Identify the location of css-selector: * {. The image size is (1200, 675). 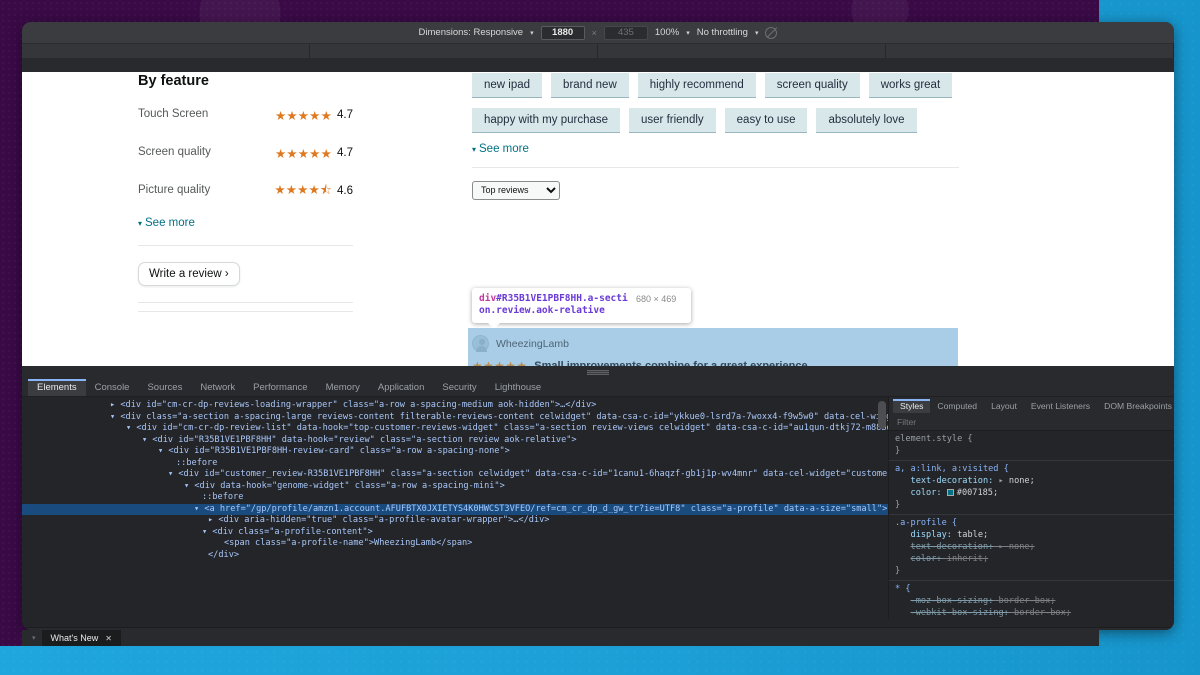
(903, 589).